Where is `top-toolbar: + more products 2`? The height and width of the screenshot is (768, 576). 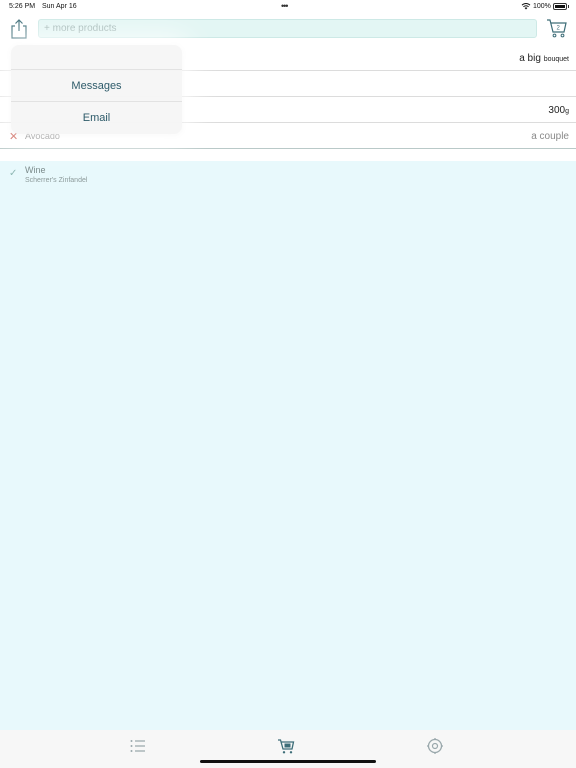
top-toolbar: + more products 2 is located at coordinates (288, 29).